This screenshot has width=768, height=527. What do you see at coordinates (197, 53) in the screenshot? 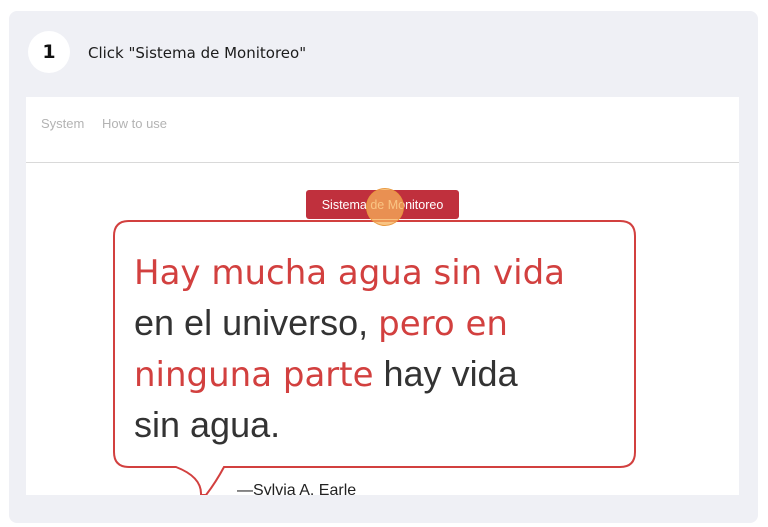
I see `step-instruction: Click "Sistema de Monitoreo"` at bounding box center [197, 53].